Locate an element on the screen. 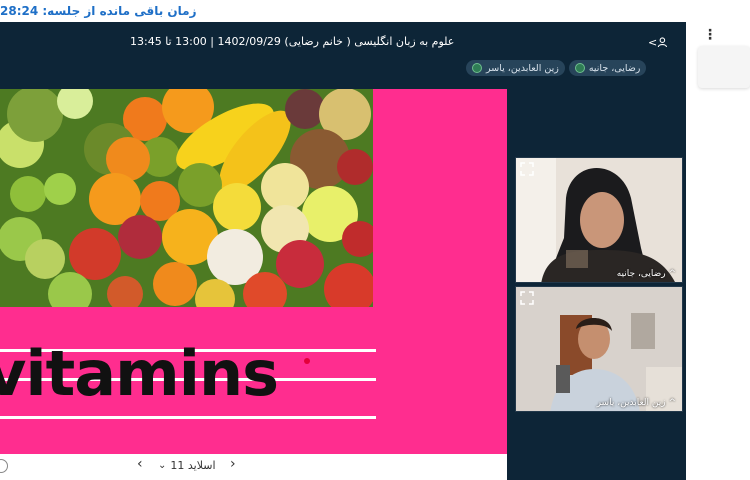 The width and height of the screenshot is (750, 480). participant-chips: زین العابدین، یاسر رضایی، جانیه is located at coordinates (556, 68).